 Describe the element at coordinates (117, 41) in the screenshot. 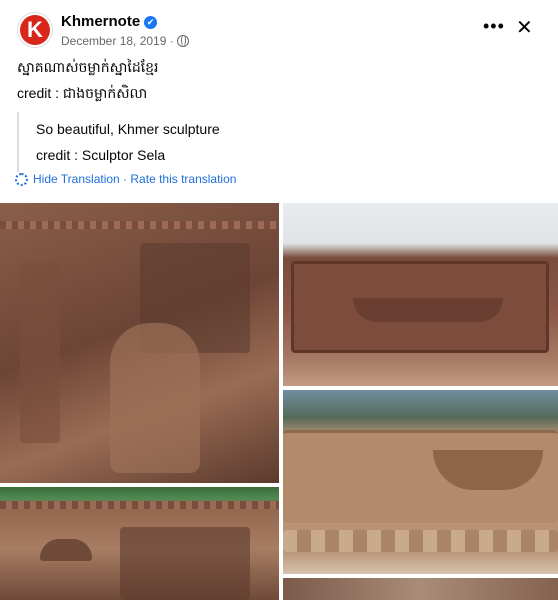

I see `post-date-label: December 18, 2019 ·` at that location.